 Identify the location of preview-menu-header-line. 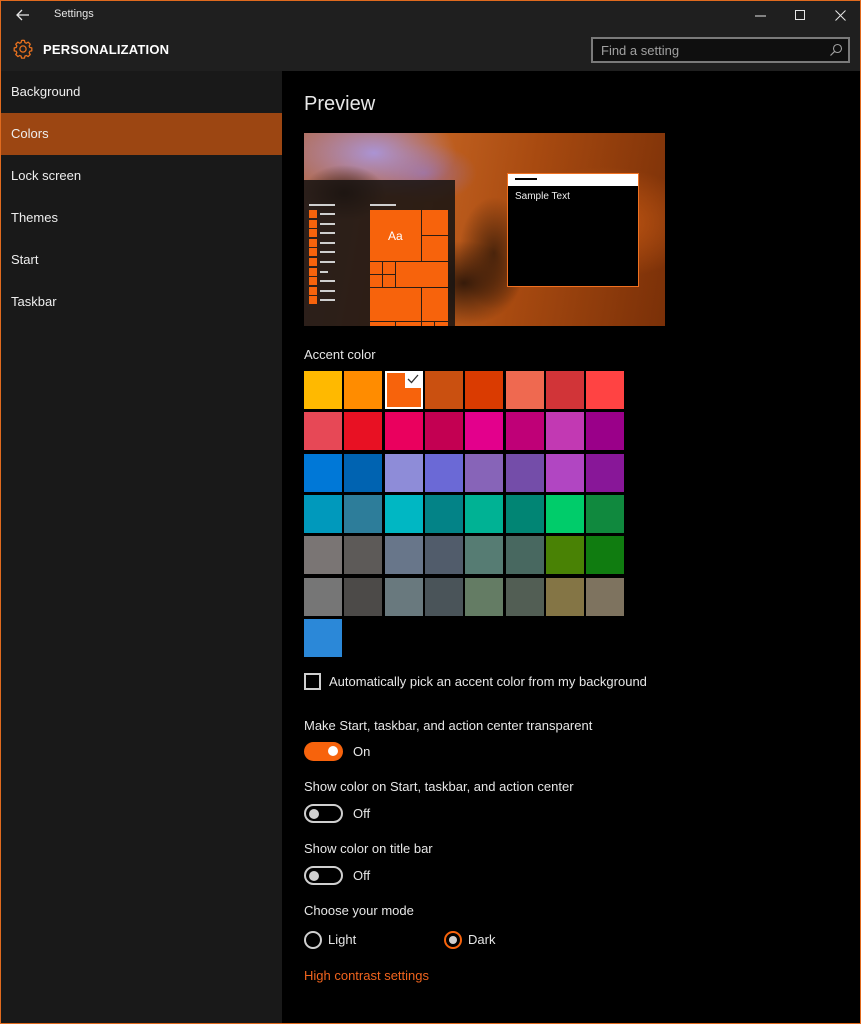
(322, 205).